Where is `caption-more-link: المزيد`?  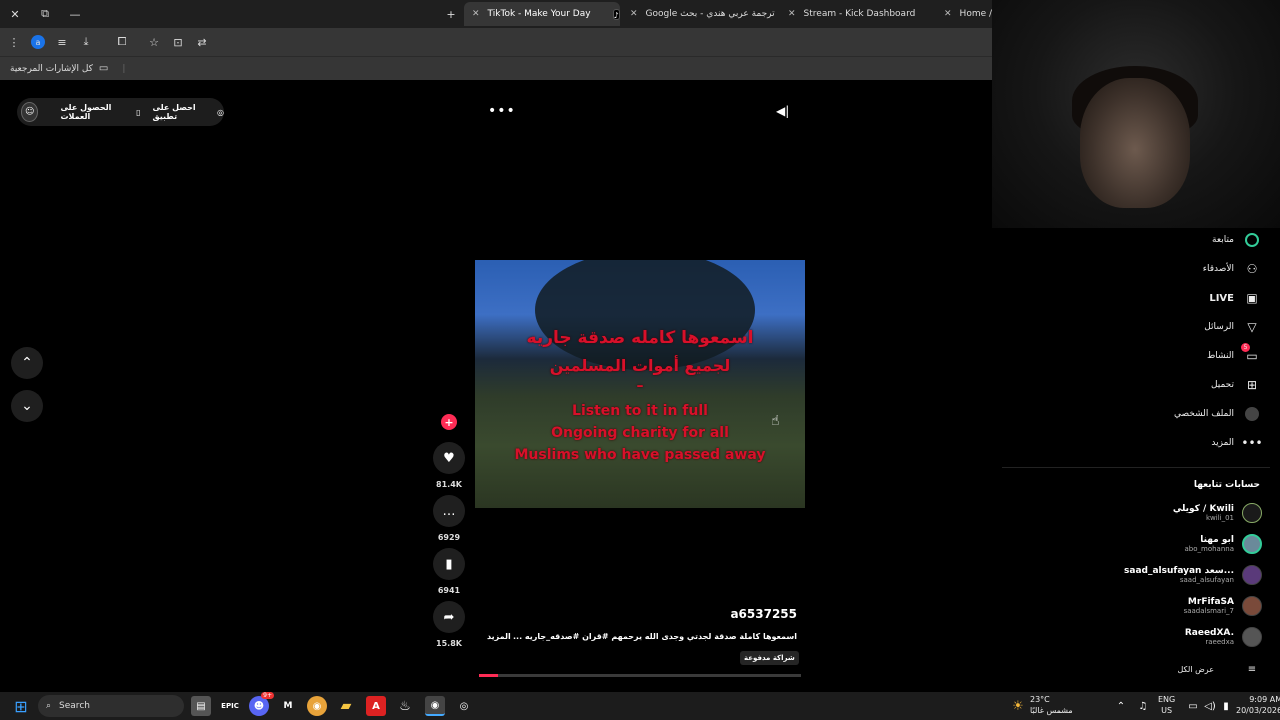 caption-more-link: المزيد is located at coordinates (499, 636).